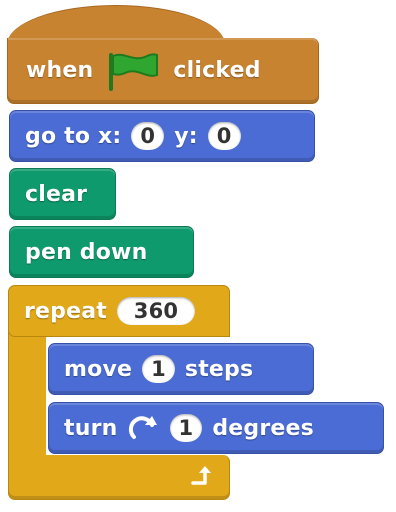 The image size is (396, 512). What do you see at coordinates (56, 194) in the screenshot?
I see `clear-label: clear` at bounding box center [56, 194].